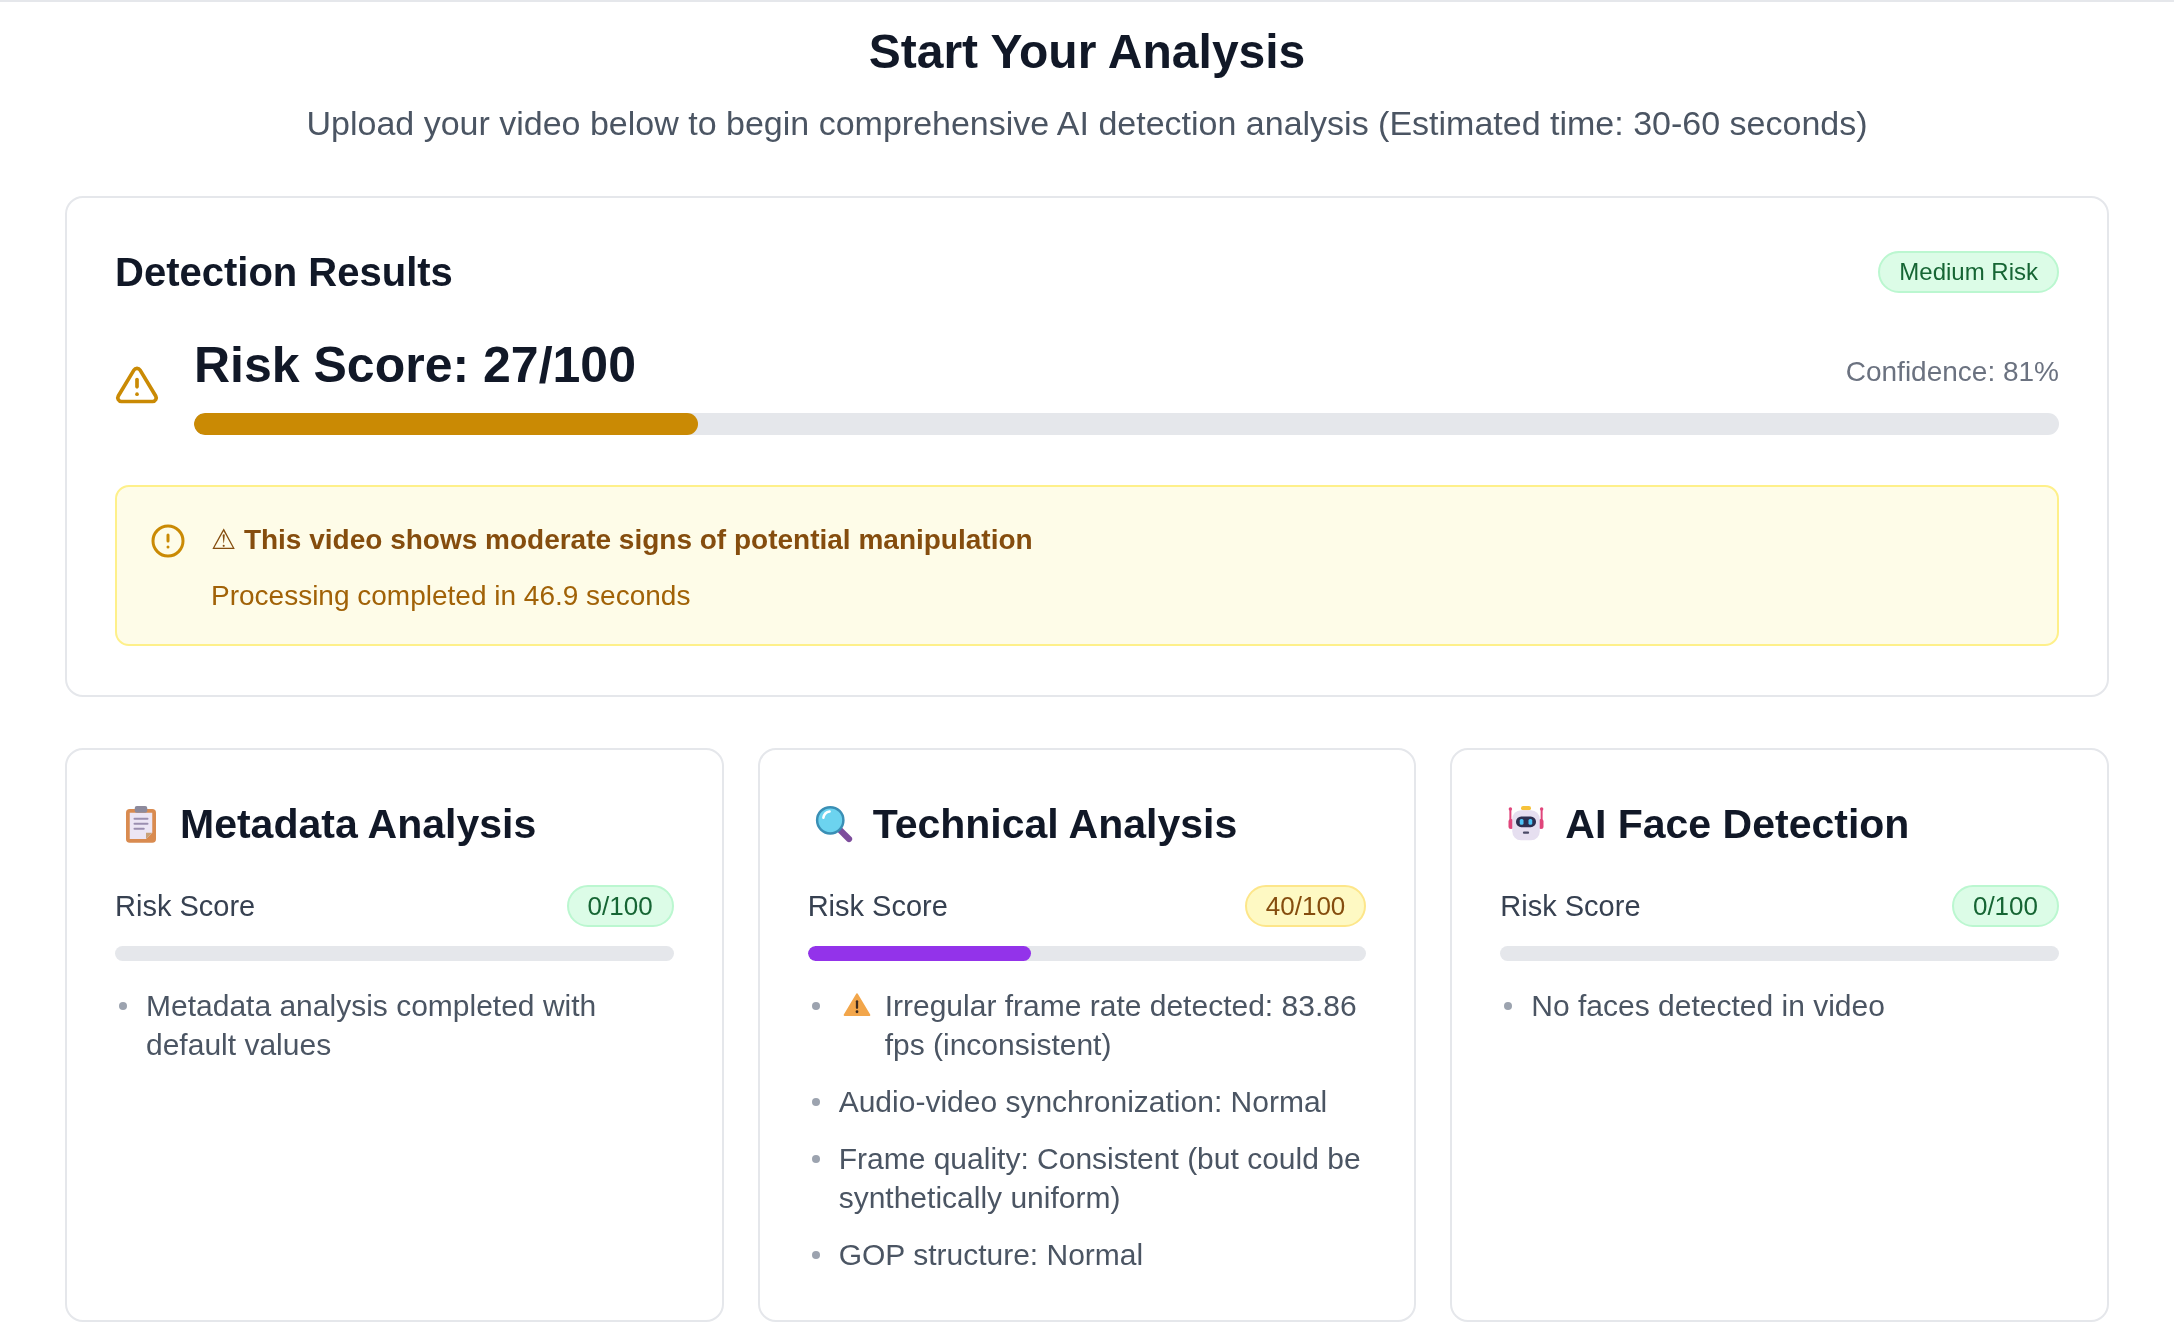 This screenshot has width=2174, height=1326. What do you see at coordinates (1305, 906) in the screenshot?
I see `score-badge: 40/100` at bounding box center [1305, 906].